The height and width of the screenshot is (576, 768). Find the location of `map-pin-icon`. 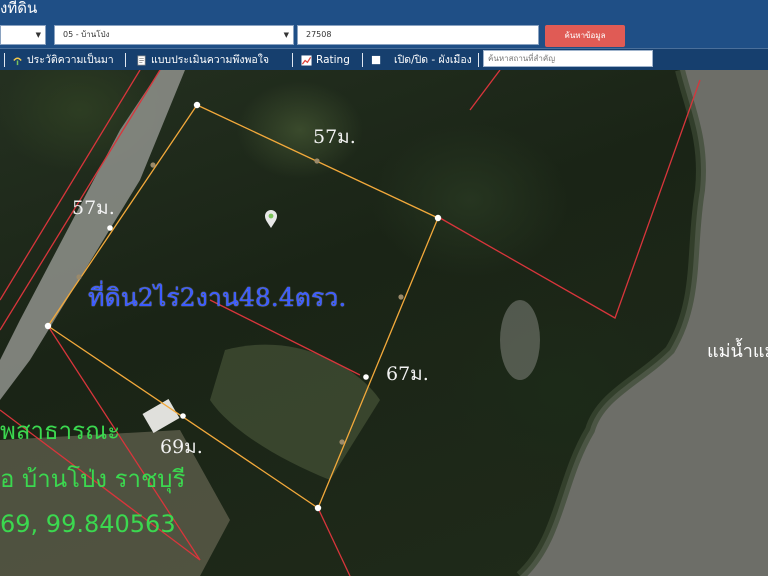

map-pin-icon is located at coordinates (271, 219).